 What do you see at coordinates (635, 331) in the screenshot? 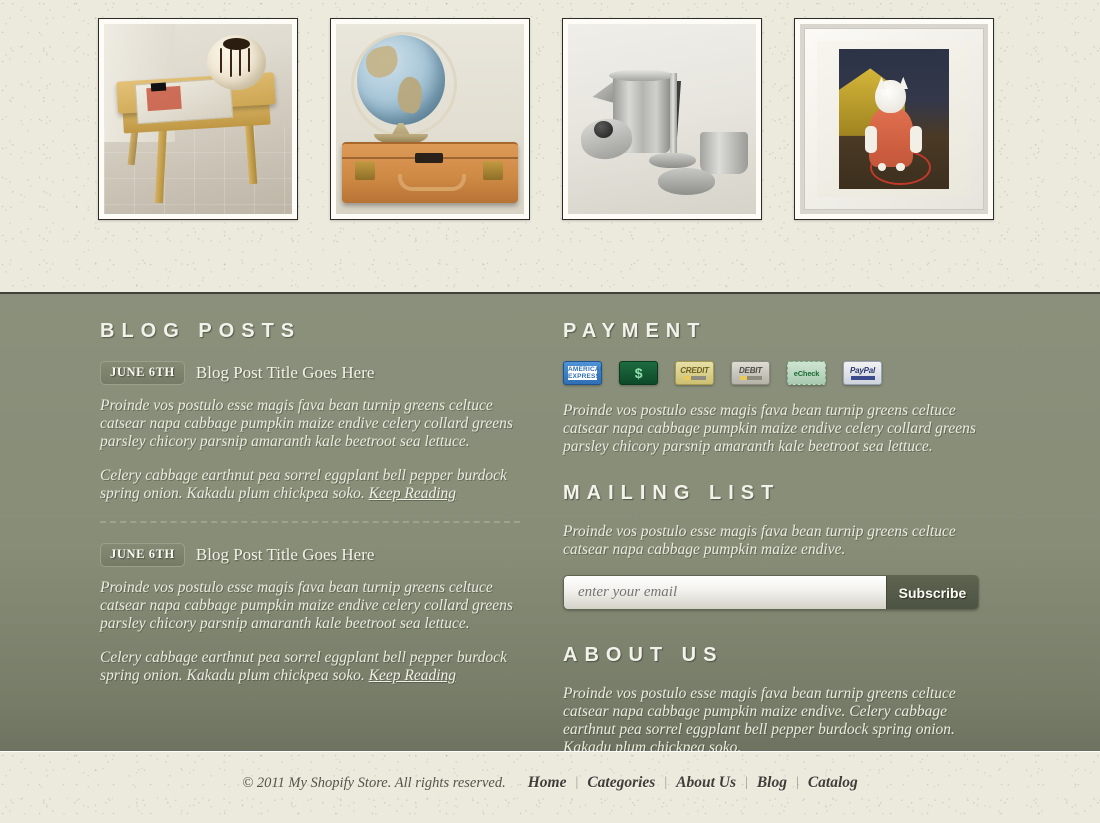
I see `payment-heading: PAYMENT` at bounding box center [635, 331].